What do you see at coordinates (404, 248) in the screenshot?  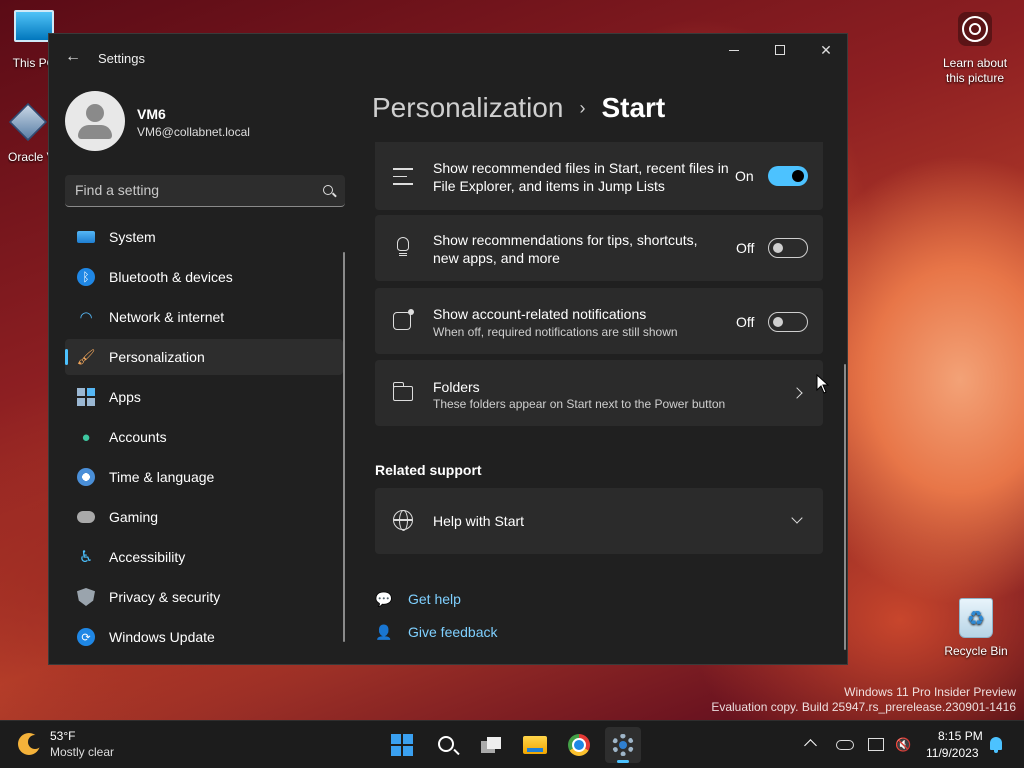 I see `lightbulb-icon` at bounding box center [404, 248].